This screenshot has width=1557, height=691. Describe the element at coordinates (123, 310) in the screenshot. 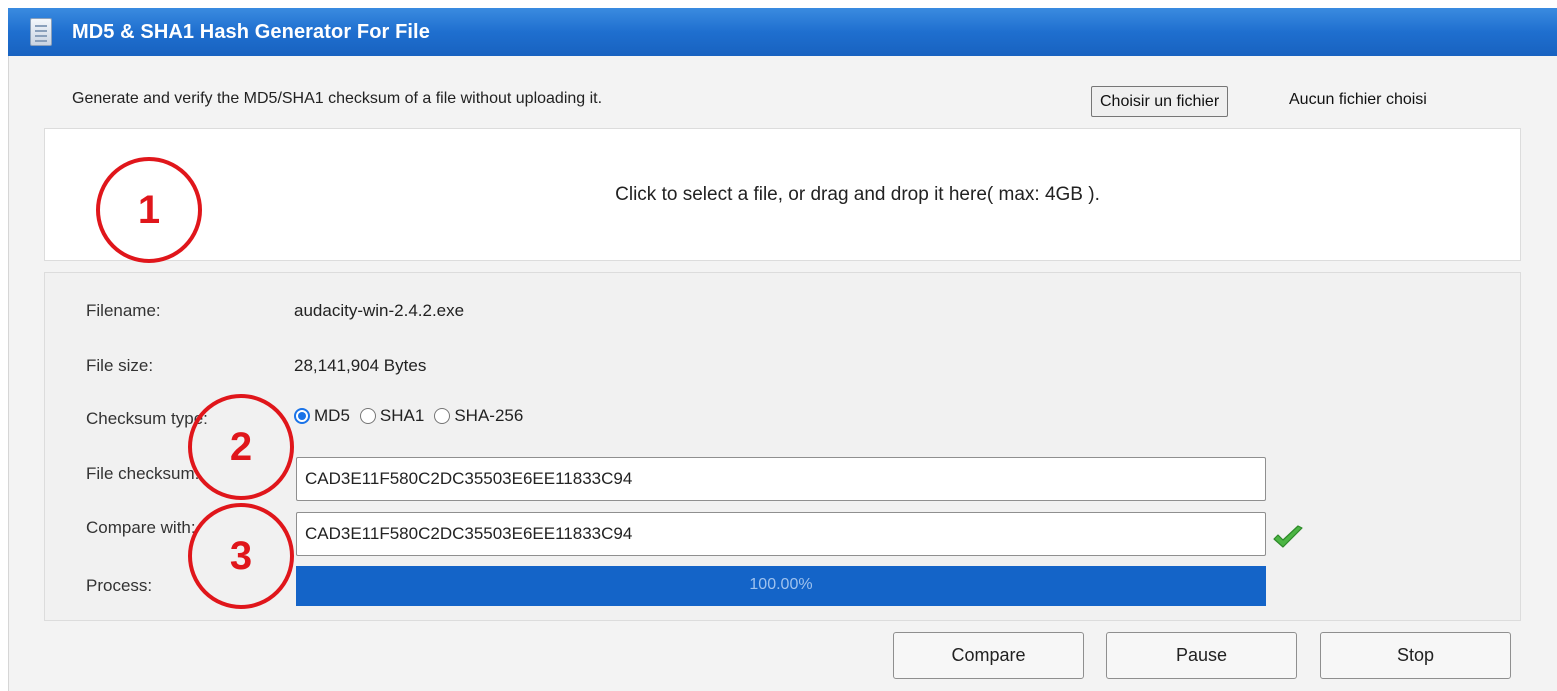

I see `filename-label: Filename:` at that location.